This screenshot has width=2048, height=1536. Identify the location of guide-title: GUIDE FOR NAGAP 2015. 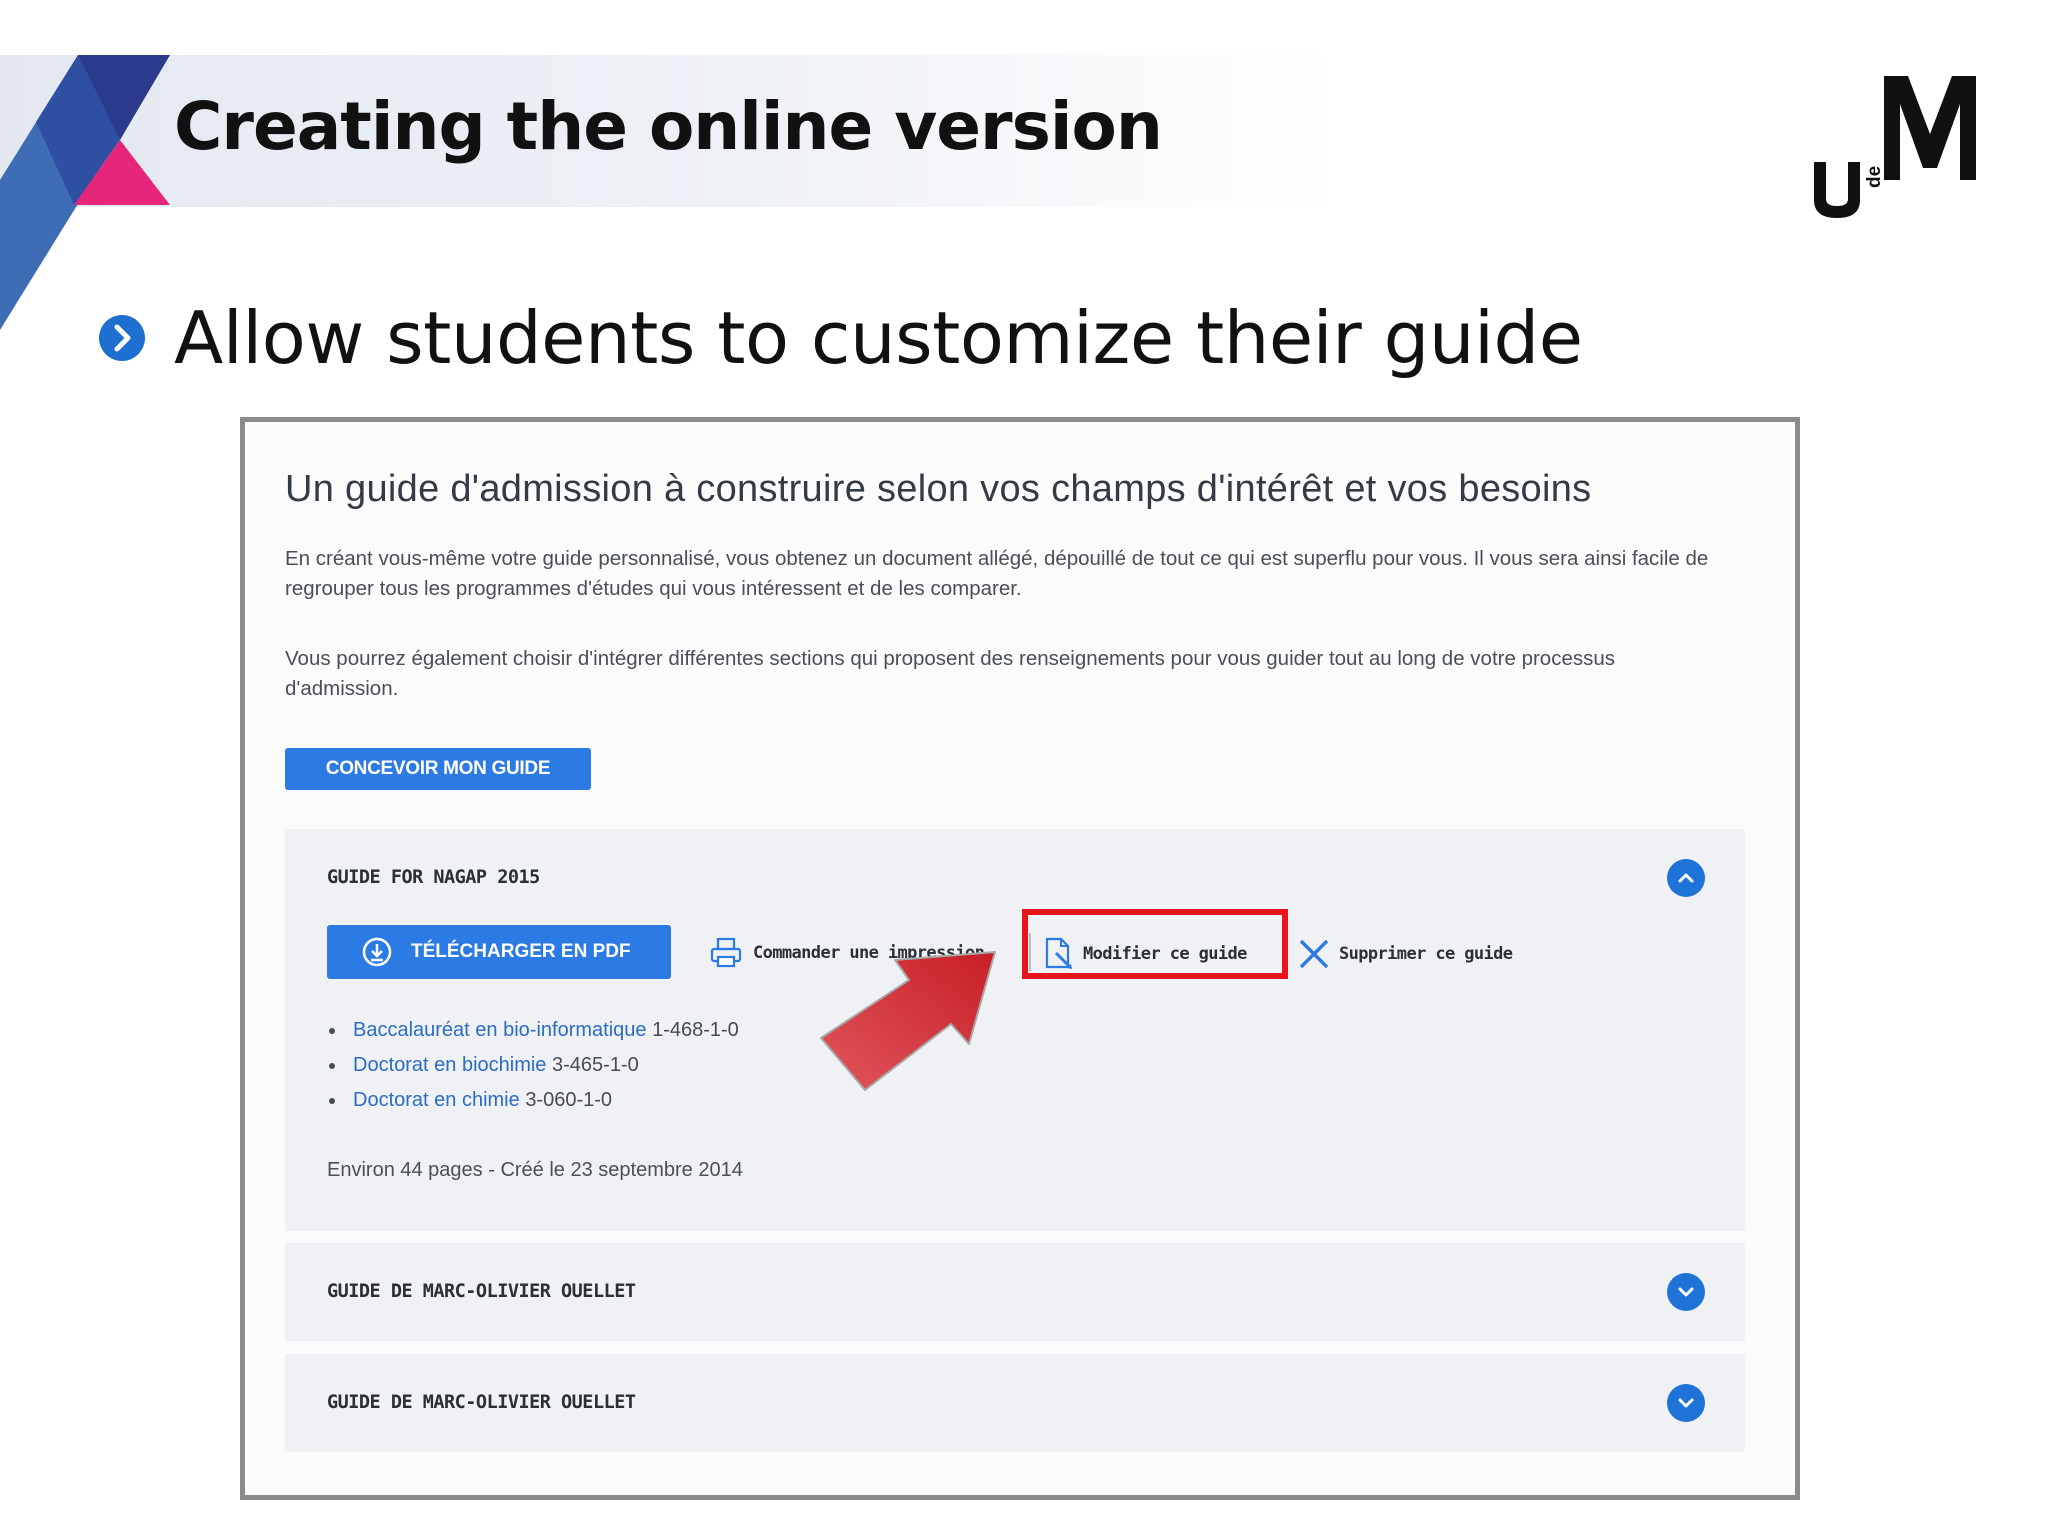
(433, 877).